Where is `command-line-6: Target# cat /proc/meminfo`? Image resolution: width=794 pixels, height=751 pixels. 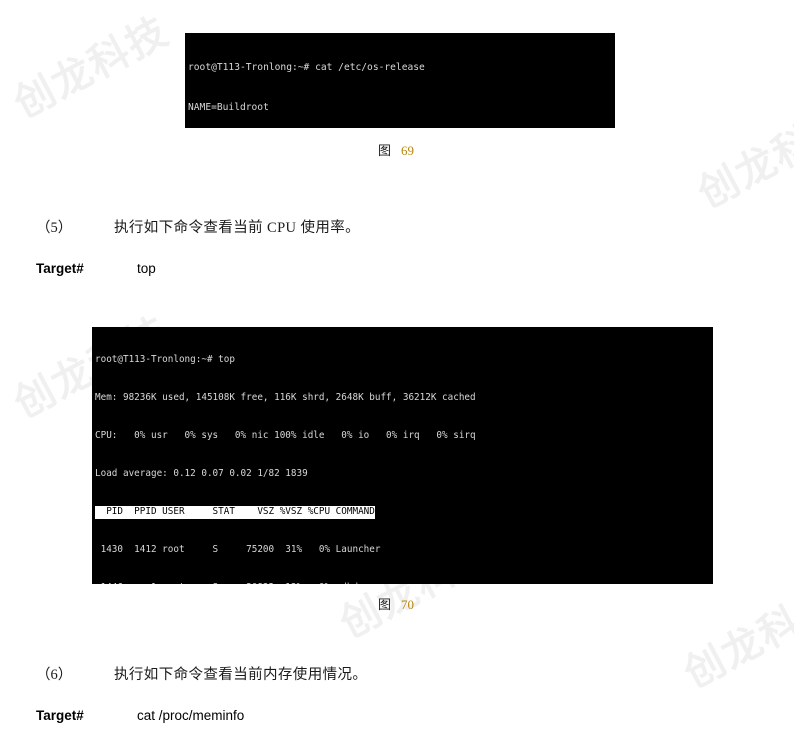
command-line-6: Target# cat /proc/meminfo is located at coordinates (140, 715).